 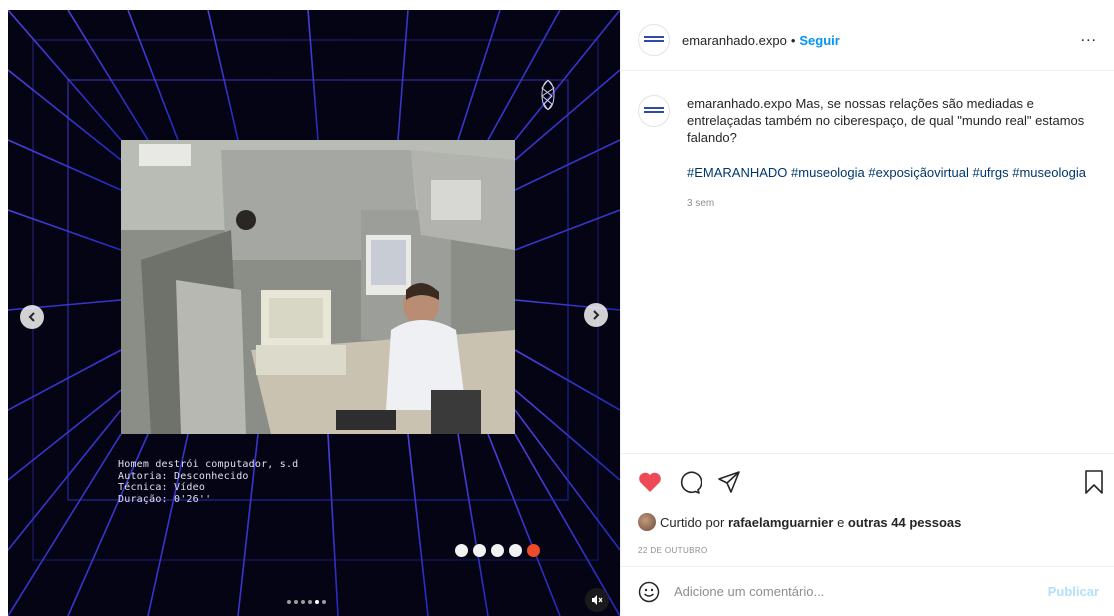 What do you see at coordinates (673, 550) in the screenshot?
I see `post-date: 22 DE OUTUBRO` at bounding box center [673, 550].